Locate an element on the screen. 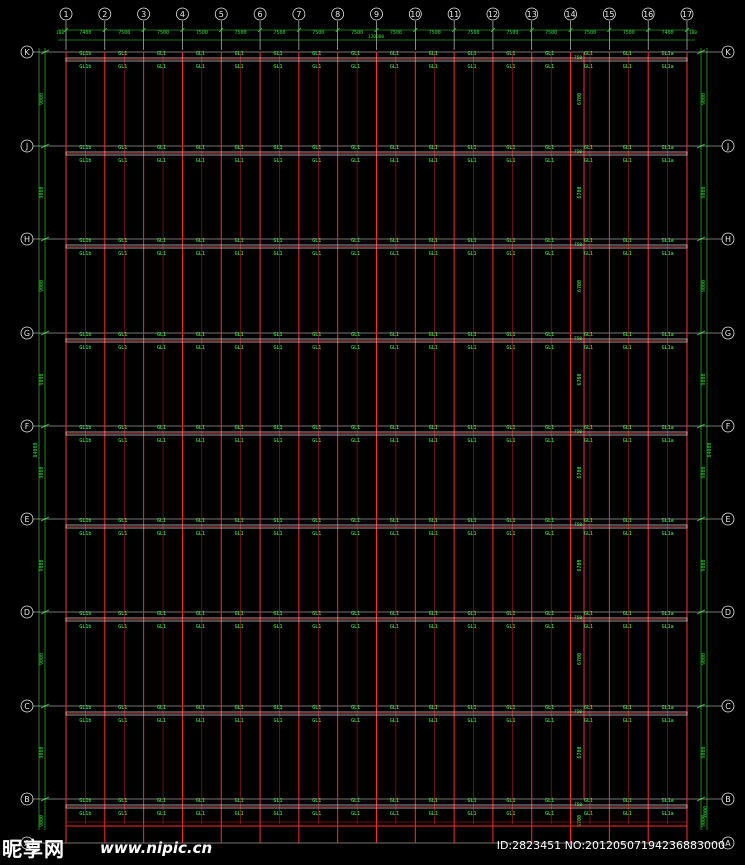 The height and width of the screenshot is (865, 745). column-axis-label: 4 is located at coordinates (182, 14).